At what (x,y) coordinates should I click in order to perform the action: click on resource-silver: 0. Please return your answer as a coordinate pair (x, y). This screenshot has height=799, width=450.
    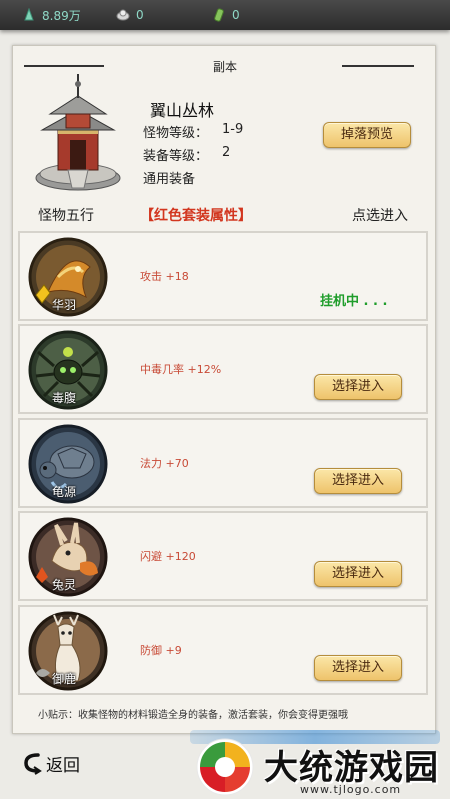
    Looking at the image, I should click on (130, 15).